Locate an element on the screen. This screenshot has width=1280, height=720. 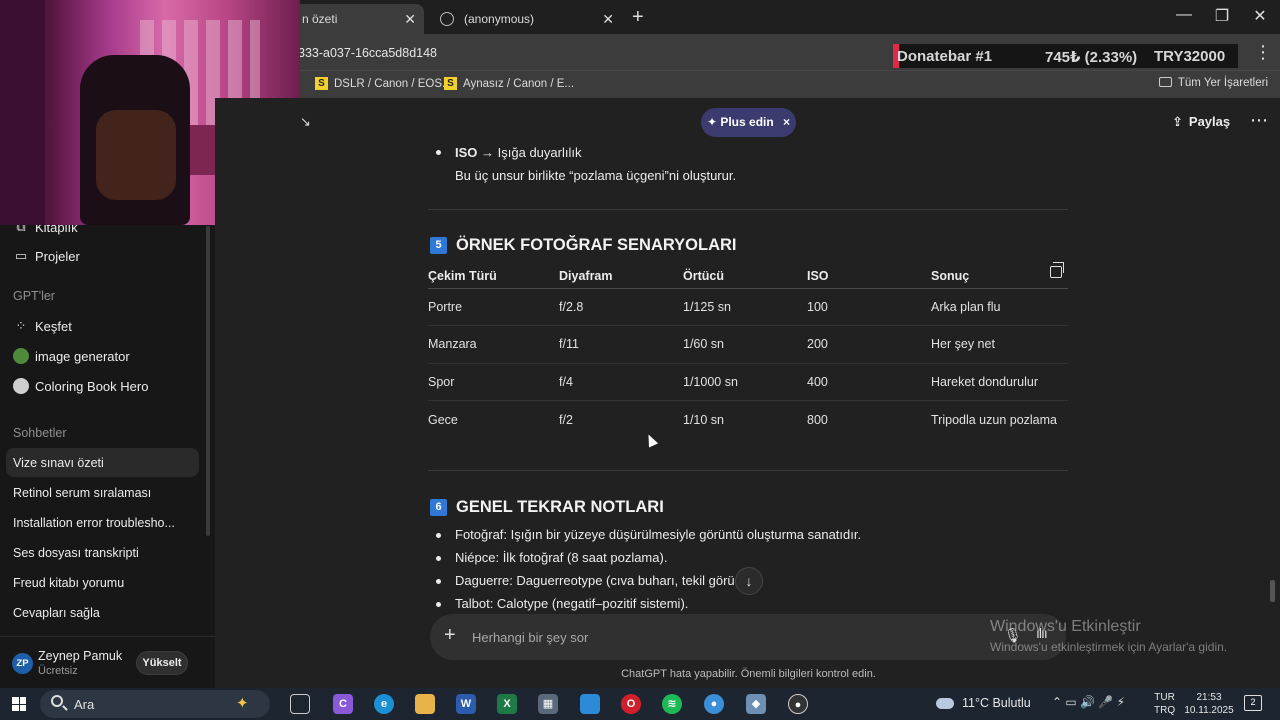
app-icon: ◆ is located at coordinates (756, 704).